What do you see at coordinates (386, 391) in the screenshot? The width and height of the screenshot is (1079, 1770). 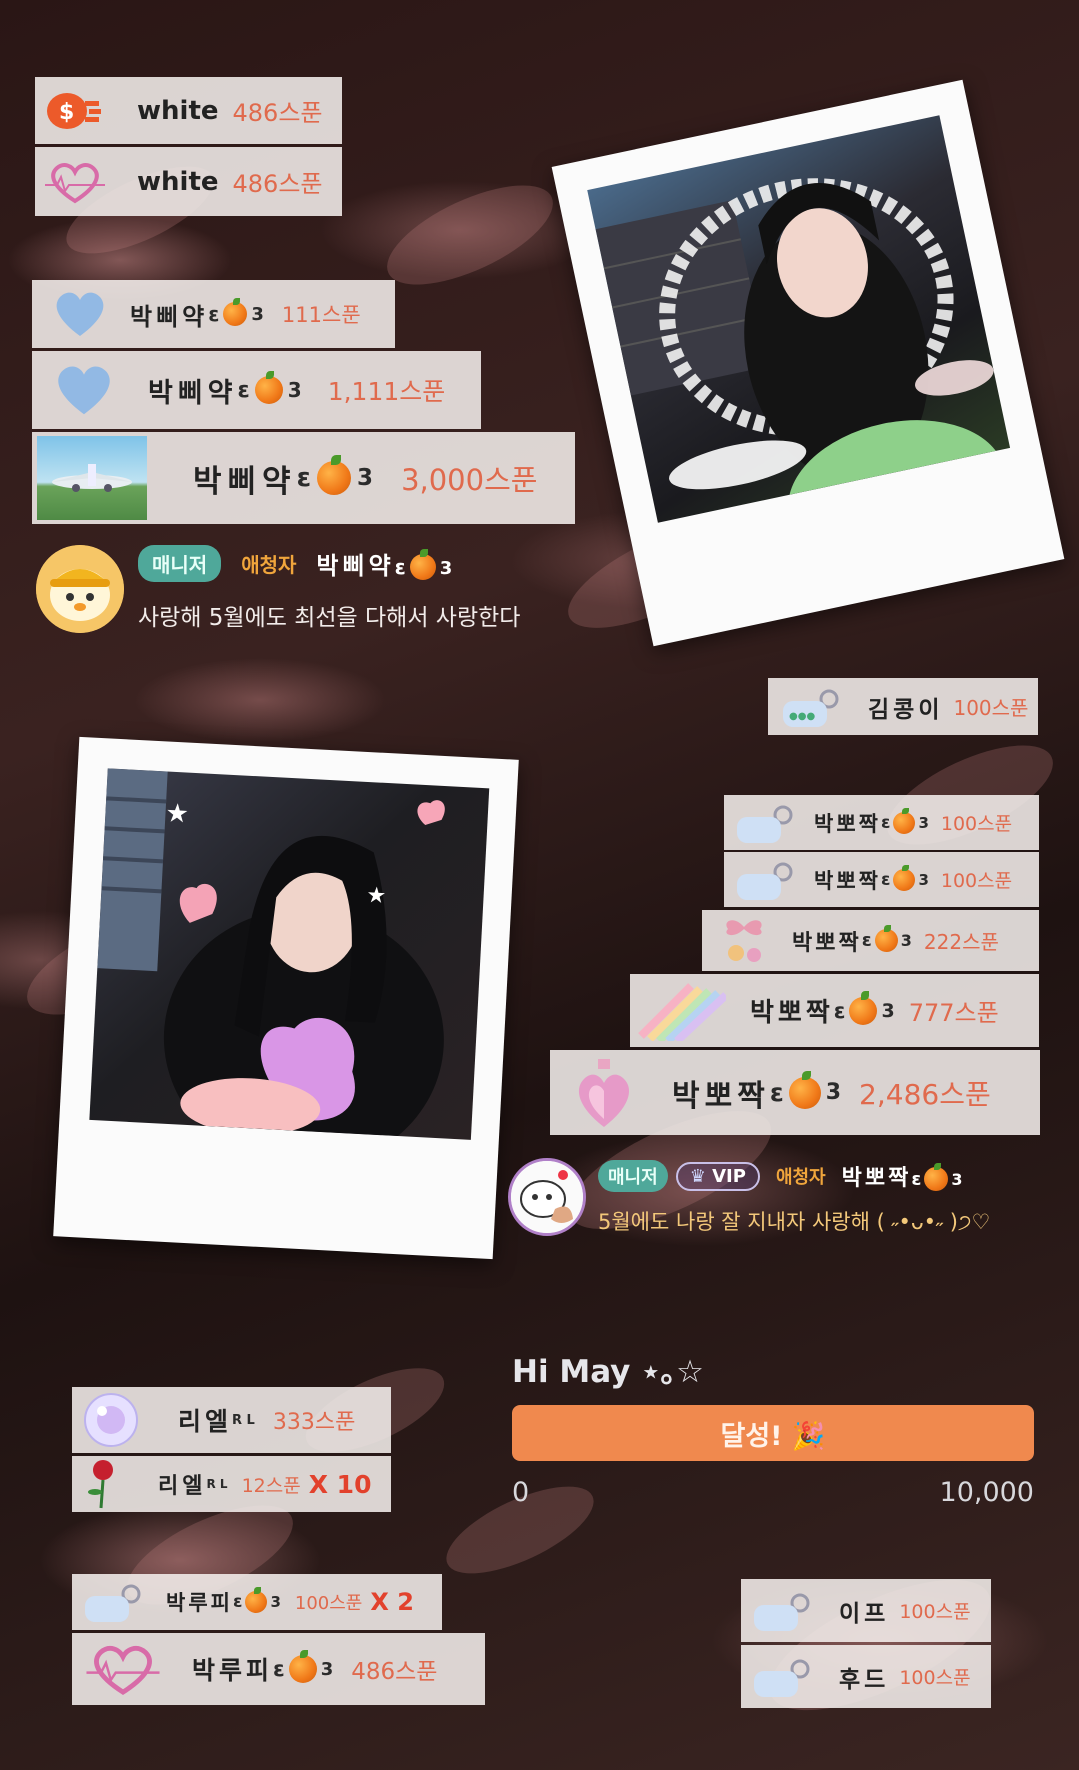 I see `gift-amount: 1,111스푼` at bounding box center [386, 391].